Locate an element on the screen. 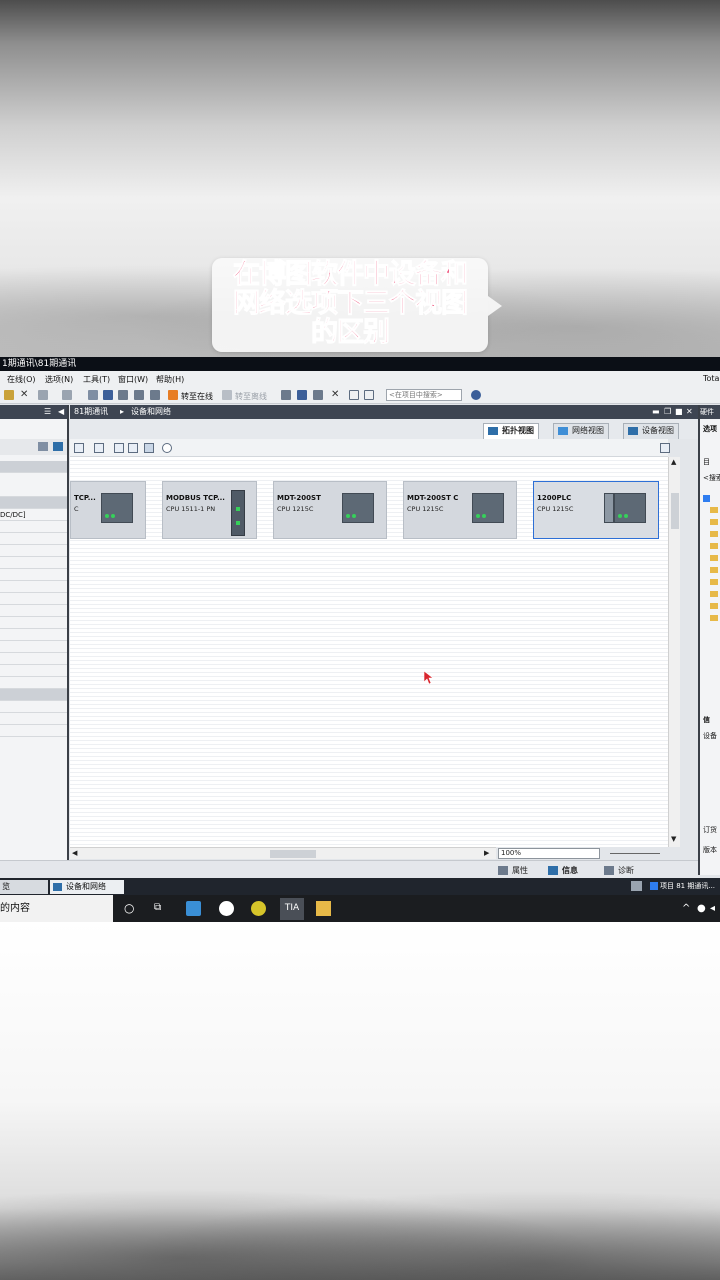 The width and height of the screenshot is (720, 1280). tab-info: 信息 is located at coordinates (563, 871).